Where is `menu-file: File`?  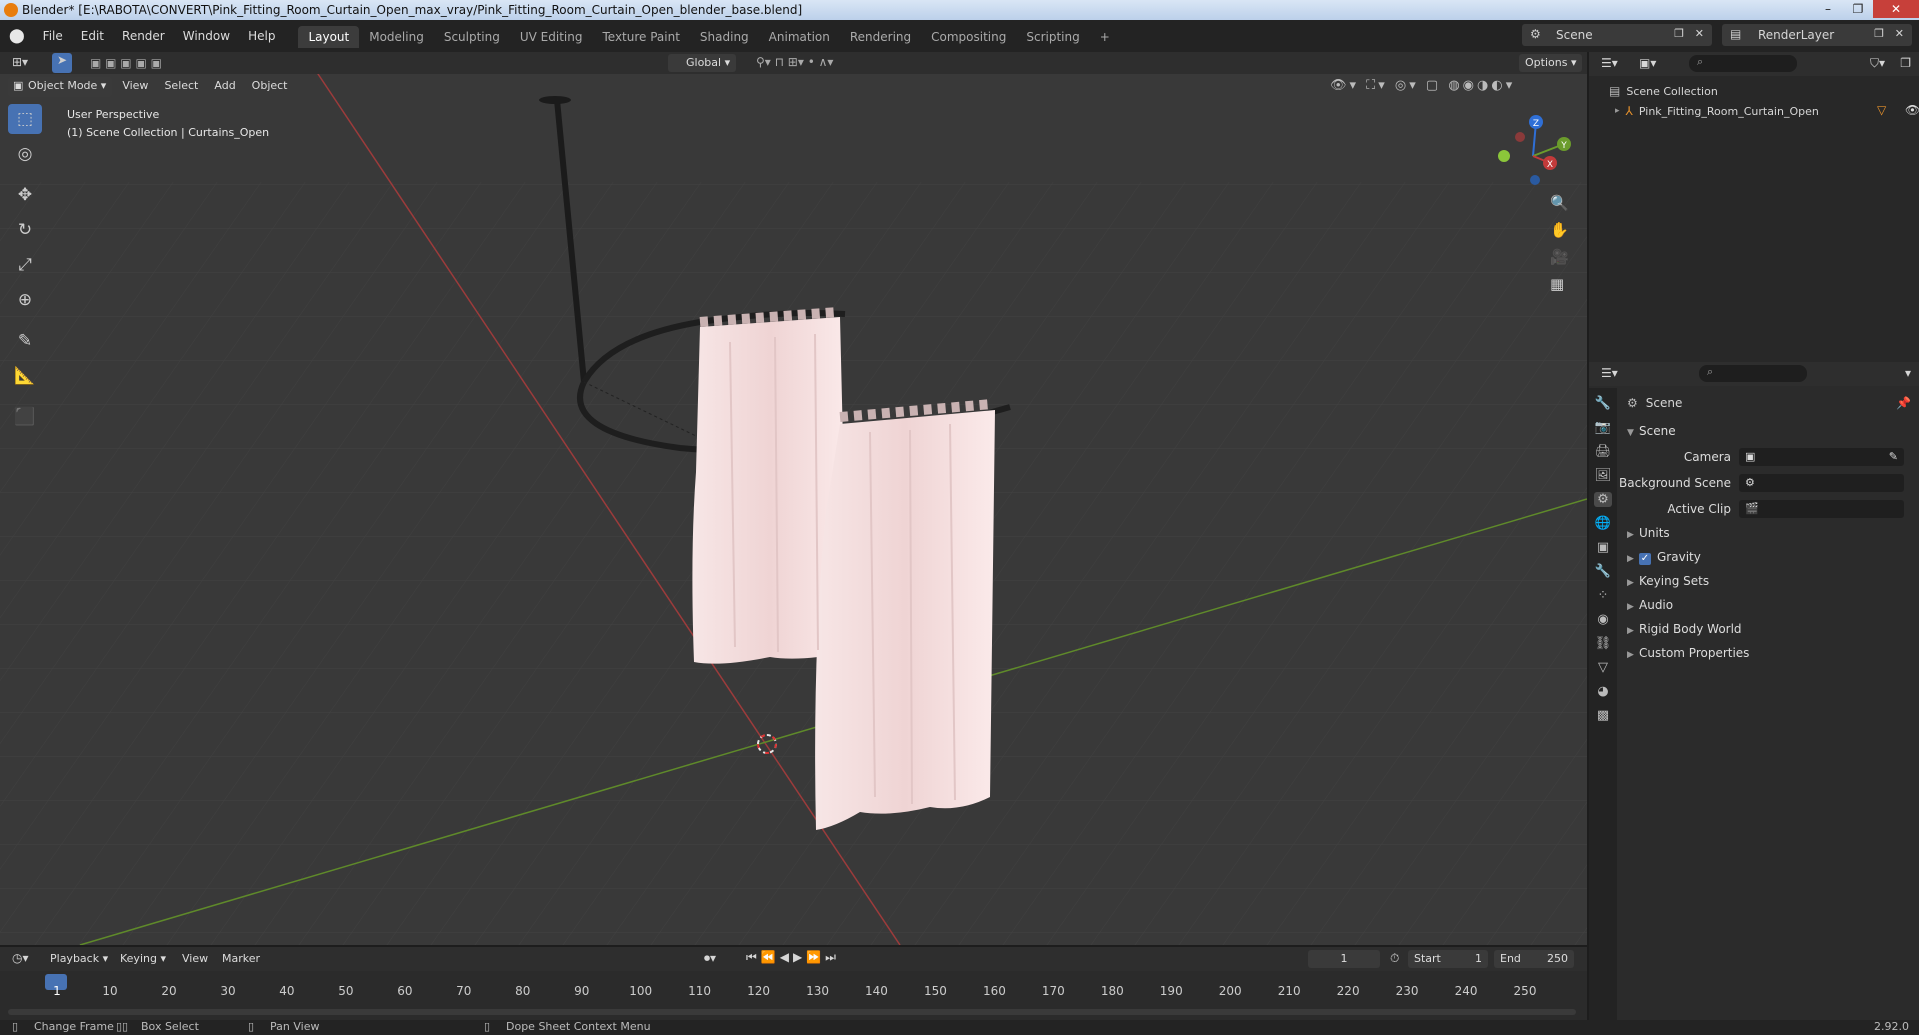
menu-file: File is located at coordinates (53, 36).